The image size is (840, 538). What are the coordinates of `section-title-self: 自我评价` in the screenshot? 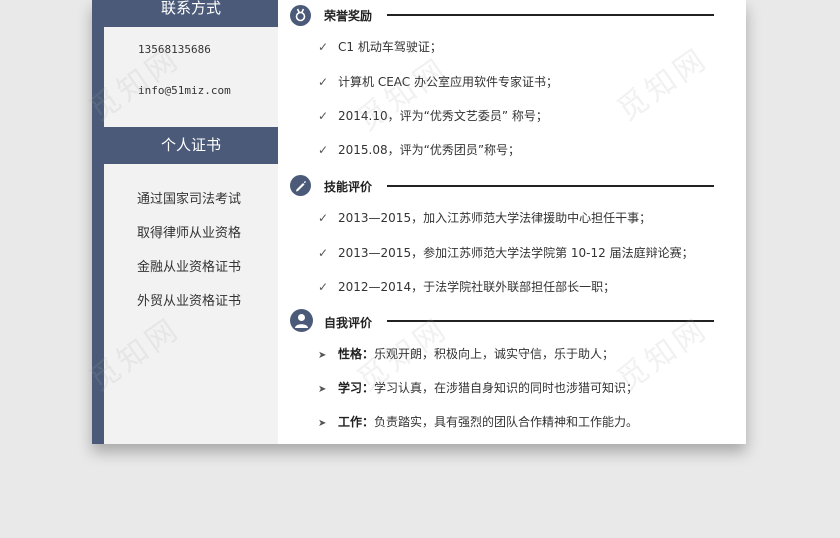 It's located at (348, 323).